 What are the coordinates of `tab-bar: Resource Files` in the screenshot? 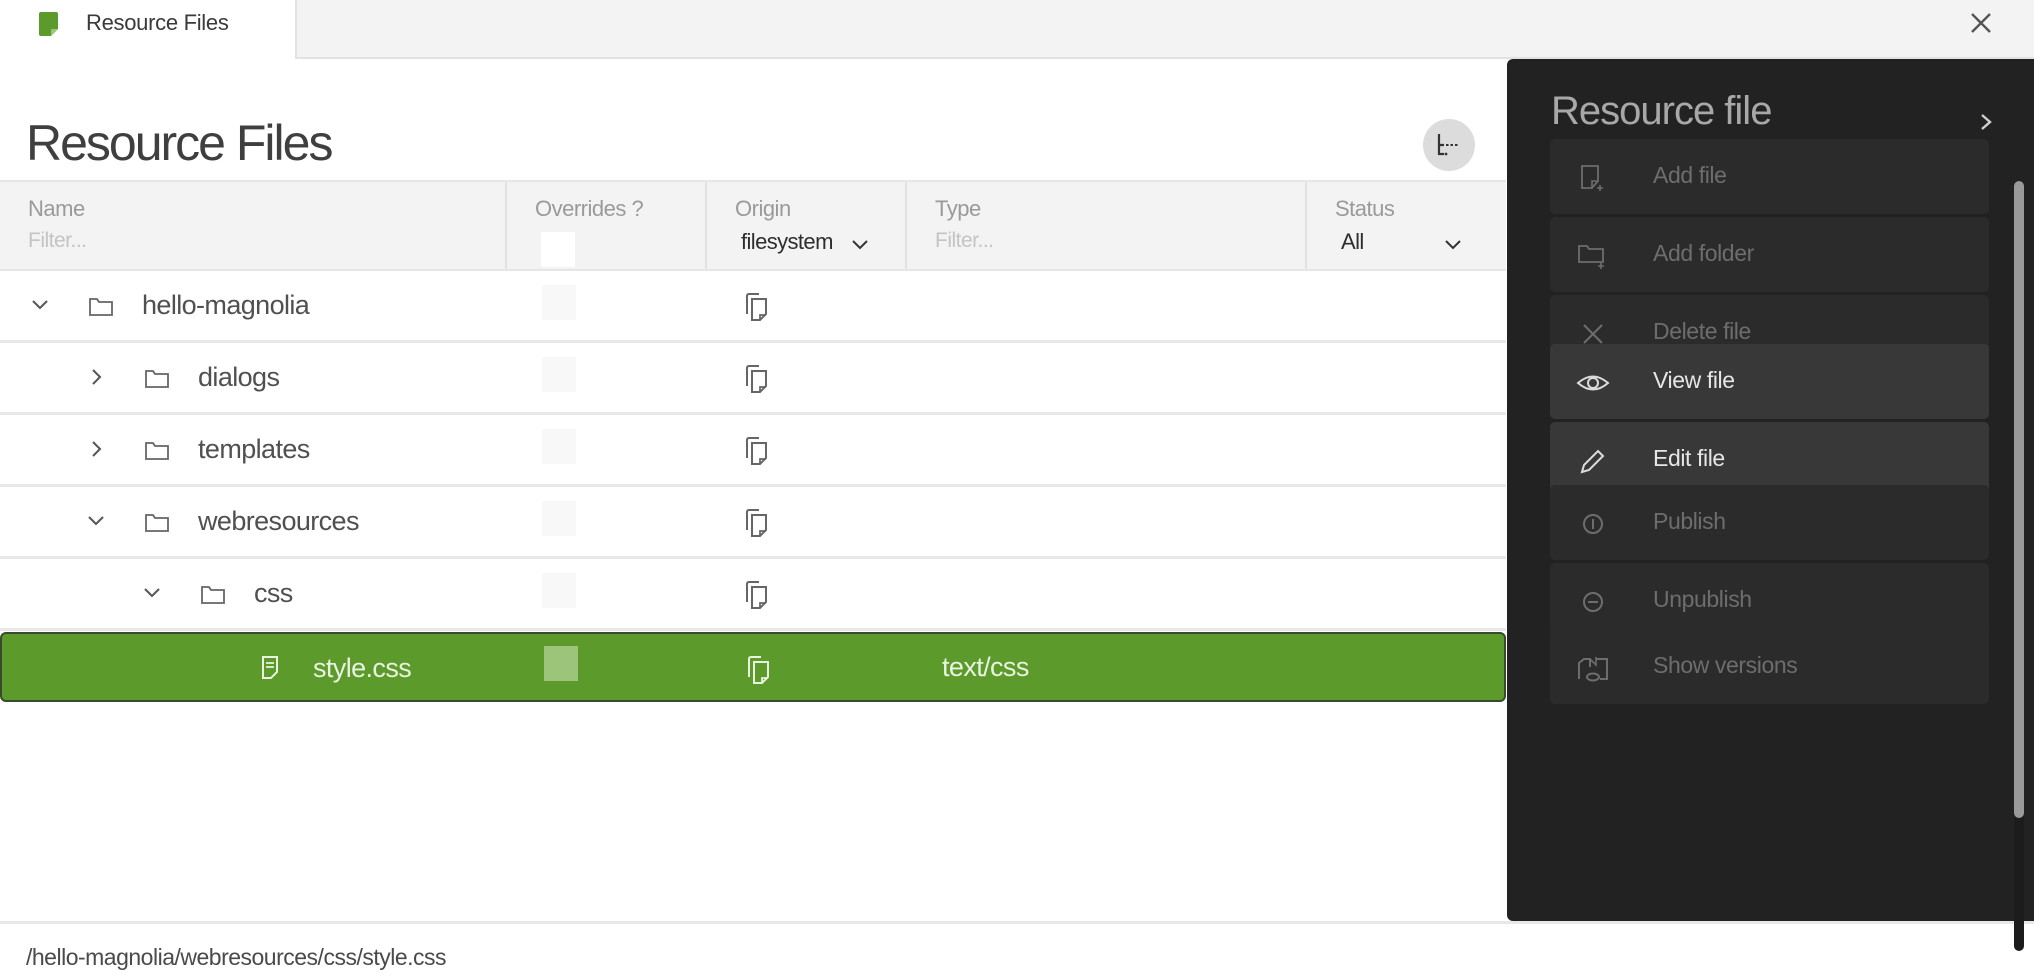 It's located at (1017, 29).